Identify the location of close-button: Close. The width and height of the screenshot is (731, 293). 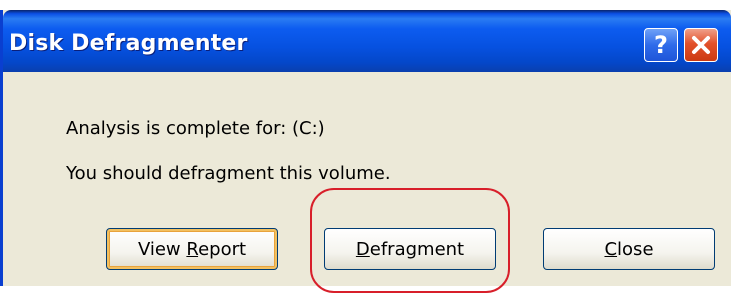
(629, 249).